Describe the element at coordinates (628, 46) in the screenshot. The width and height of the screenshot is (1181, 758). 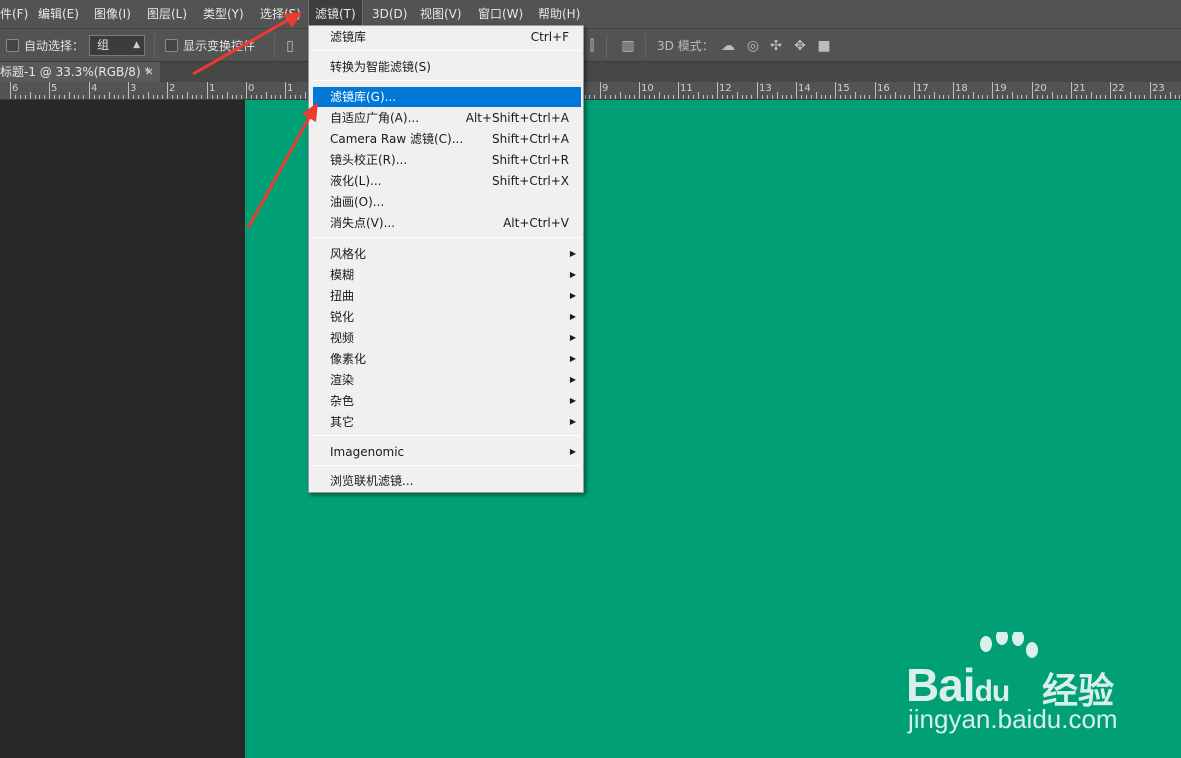
I see `auto-align-icon: ▥` at that location.